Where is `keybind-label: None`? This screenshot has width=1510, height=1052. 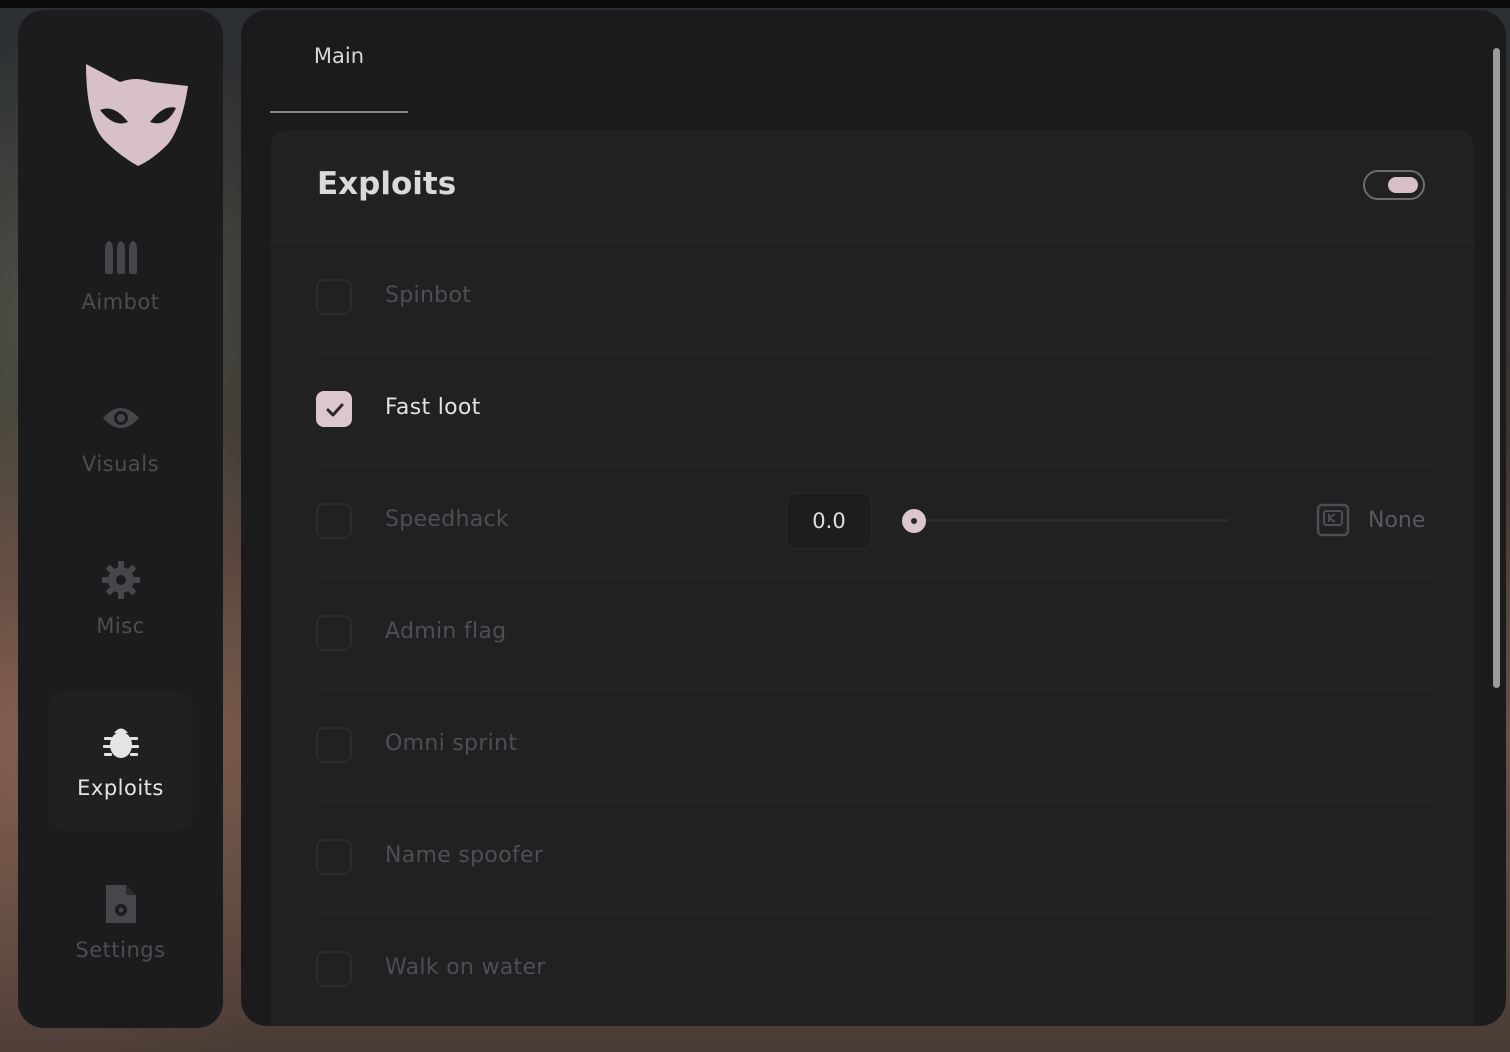
keybind-label: None is located at coordinates (1397, 520).